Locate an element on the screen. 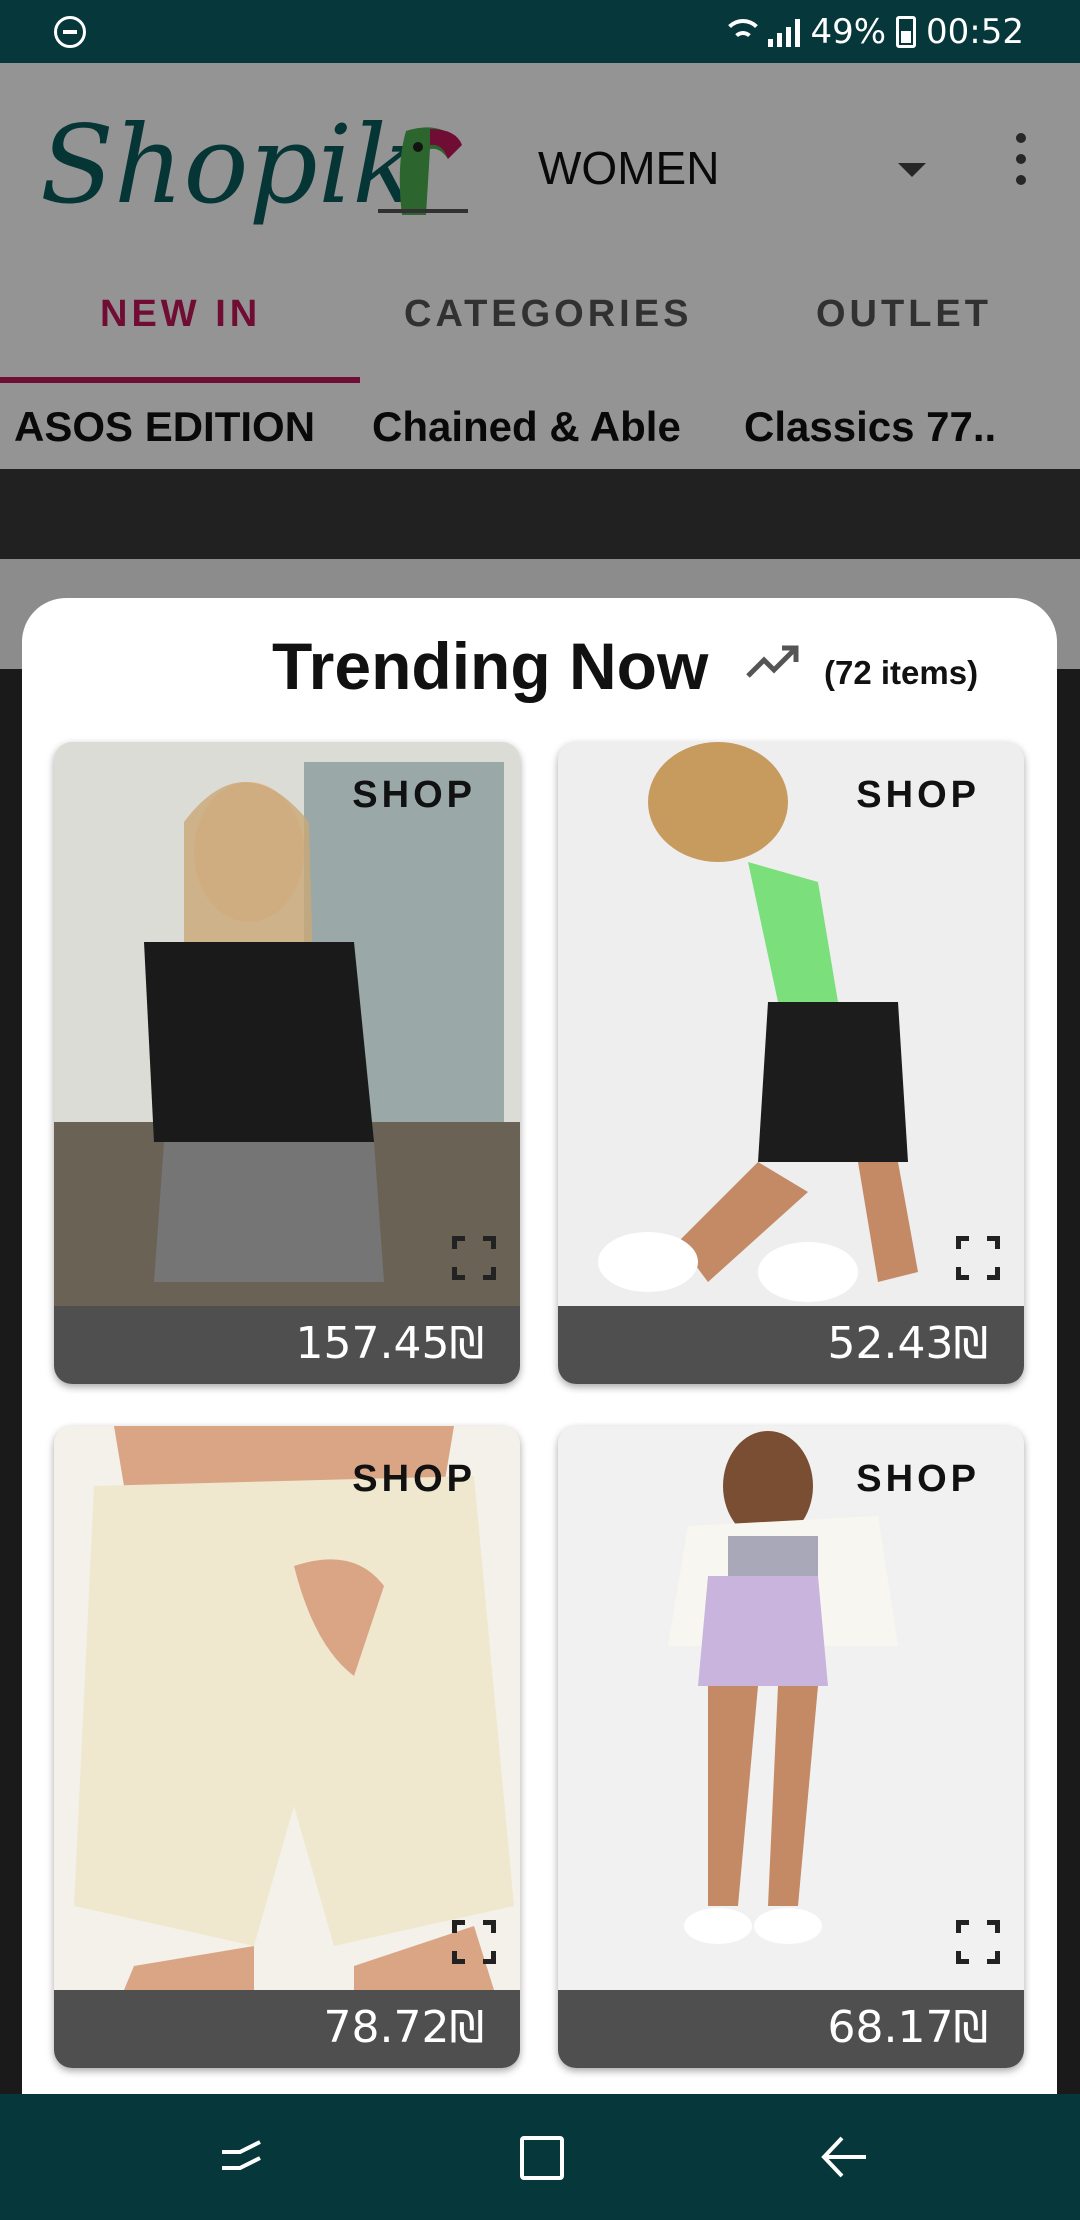 This screenshot has height=2220, width=1080. price-bar: 52.43₪ is located at coordinates (791, 1345).